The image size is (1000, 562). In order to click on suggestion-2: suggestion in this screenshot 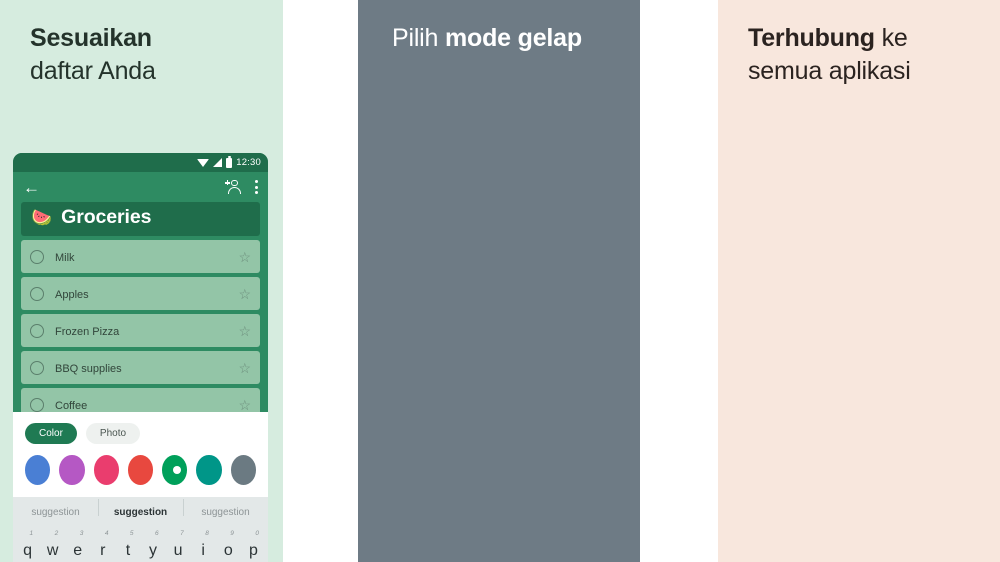, I will do `click(140, 508)`.